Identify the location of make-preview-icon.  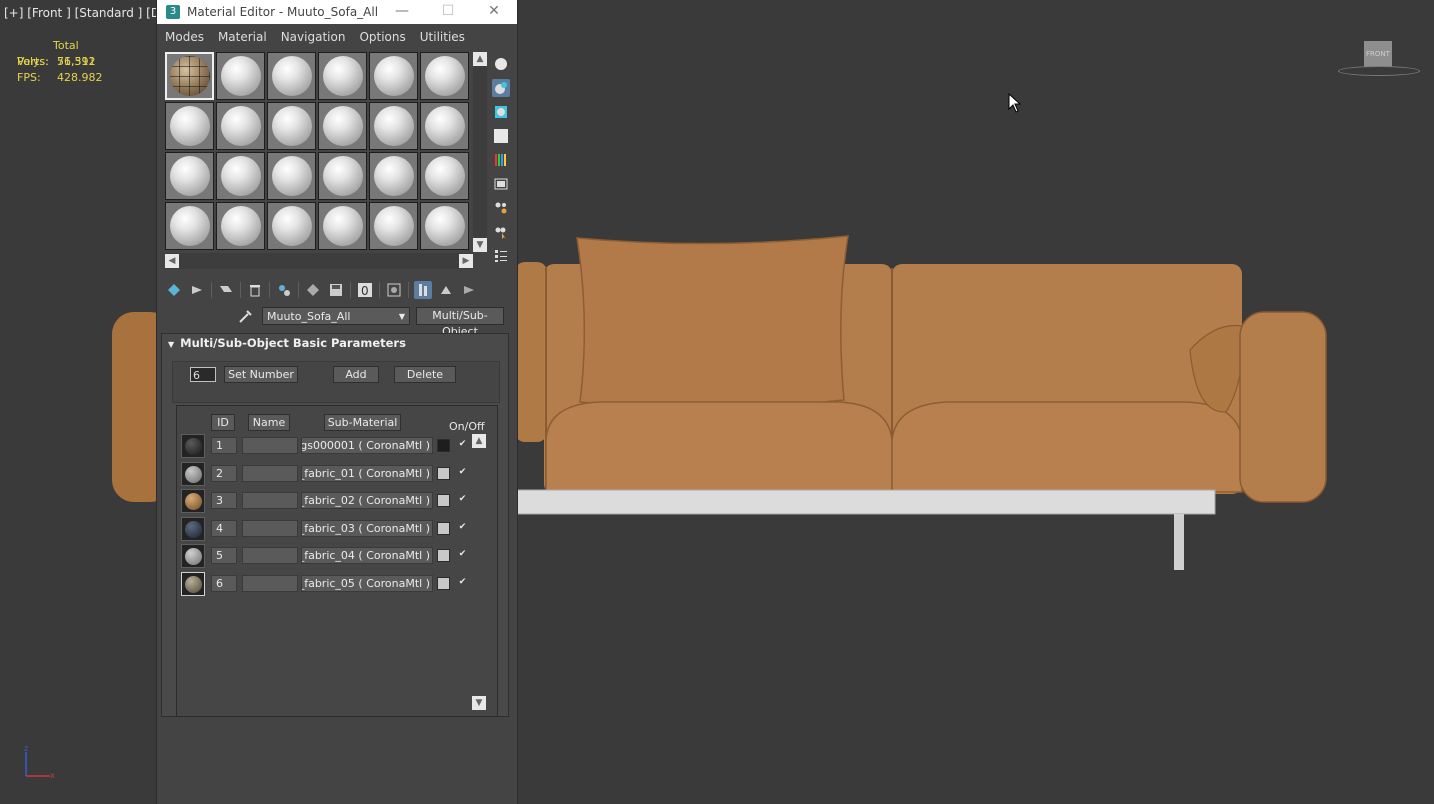
(501, 184).